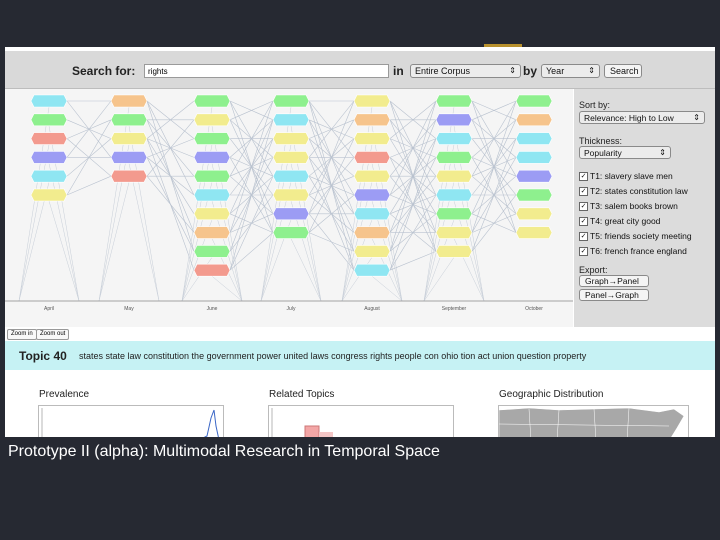 The image size is (720, 540). What do you see at coordinates (633, 251) in the screenshot?
I see `topic-checkbox-6: ✓ T6: french france england` at bounding box center [633, 251].